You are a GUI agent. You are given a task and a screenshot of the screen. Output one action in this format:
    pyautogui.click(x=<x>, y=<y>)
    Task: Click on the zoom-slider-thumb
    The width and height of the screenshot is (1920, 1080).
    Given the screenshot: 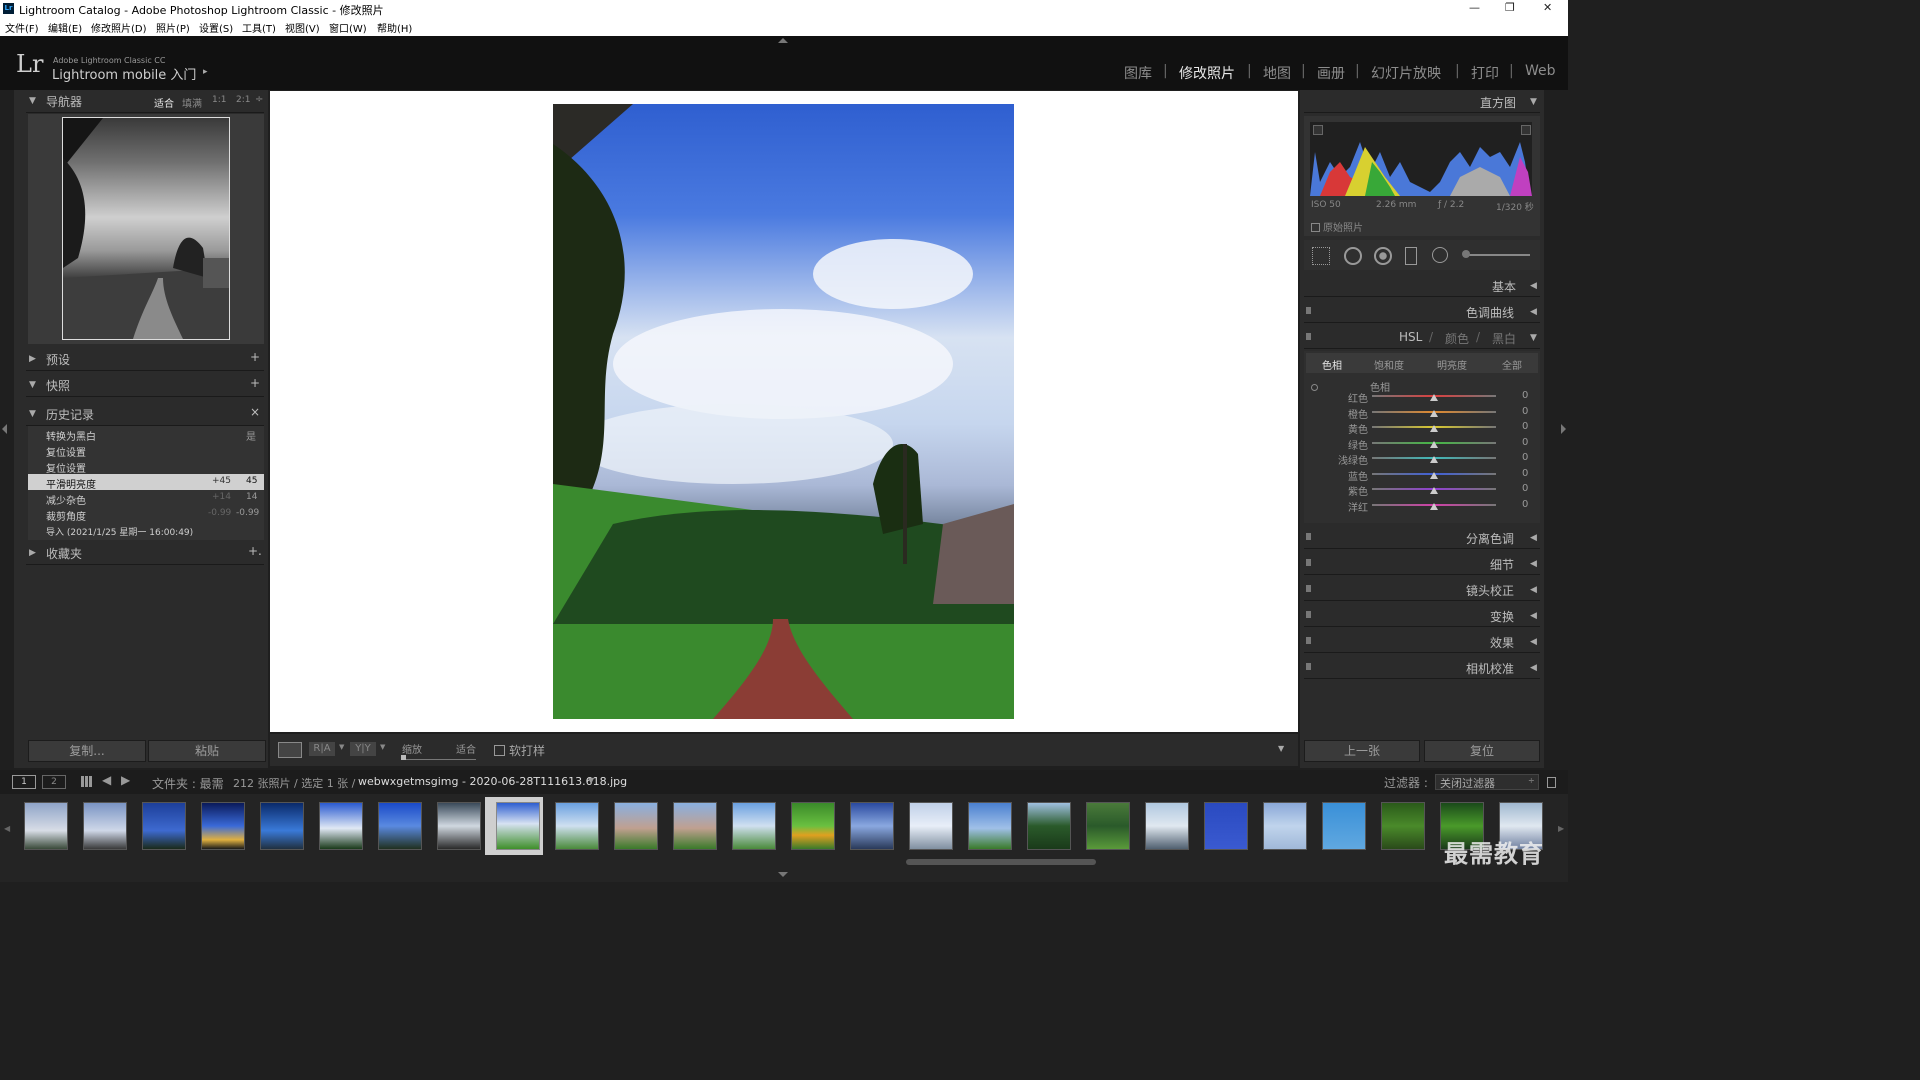 What is the action you would take?
    pyautogui.click(x=403, y=757)
    